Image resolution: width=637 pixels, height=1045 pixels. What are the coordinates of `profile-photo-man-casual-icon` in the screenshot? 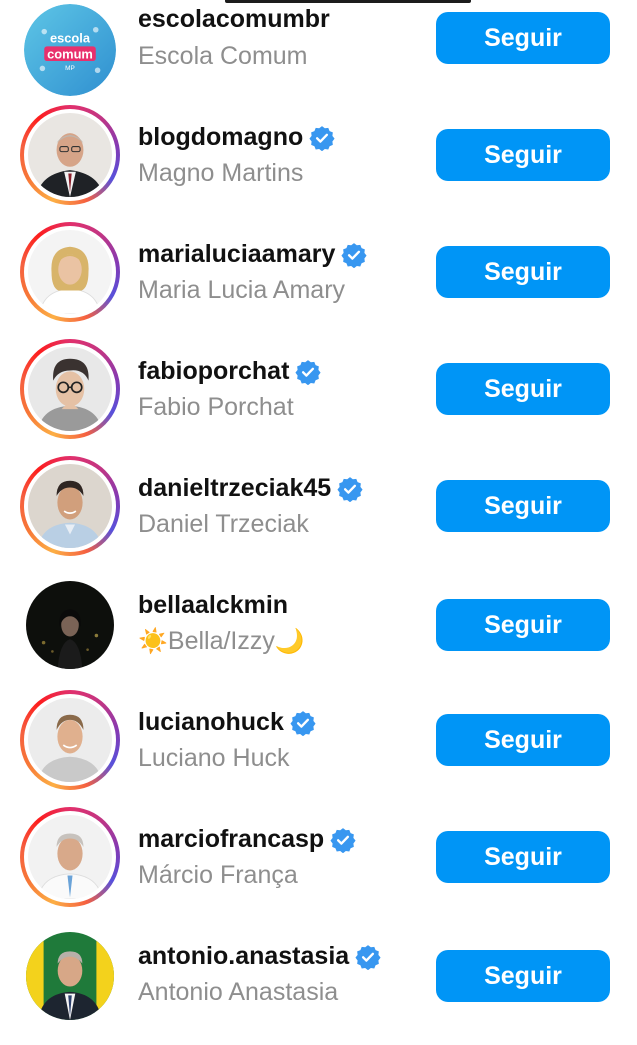 It's located at (70, 740).